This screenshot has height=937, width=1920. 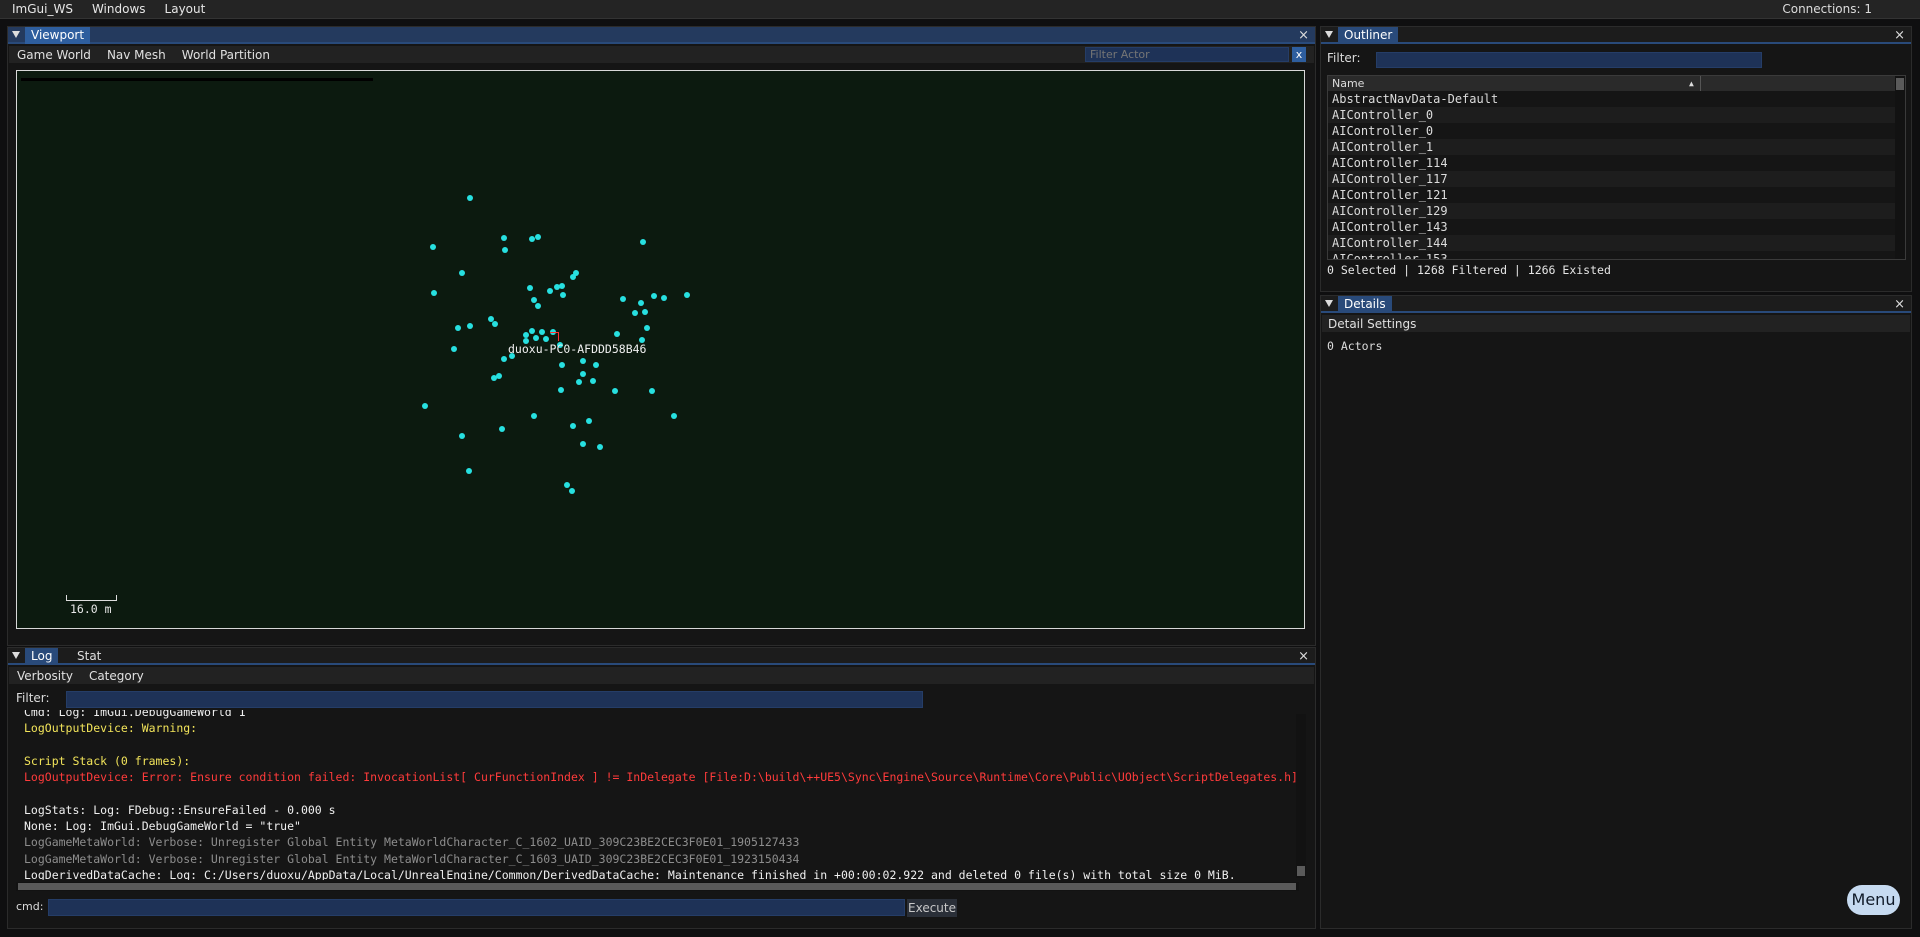 What do you see at coordinates (661, 35) in the screenshot?
I see `viewport-titlebar: Viewport ×` at bounding box center [661, 35].